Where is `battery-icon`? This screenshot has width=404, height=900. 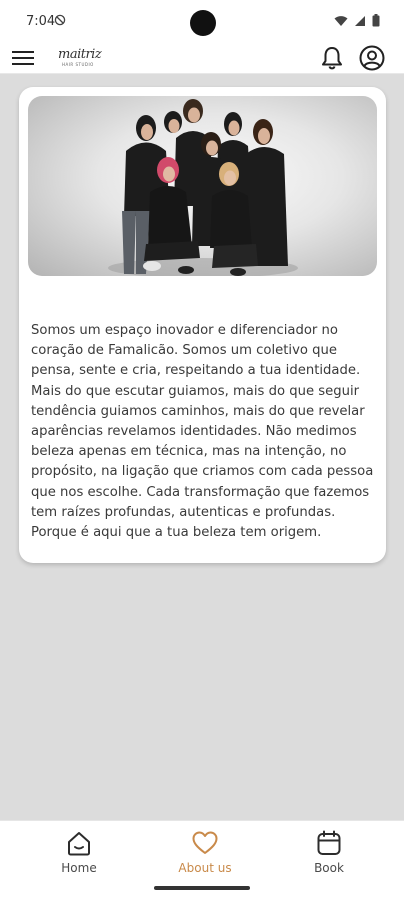 battery-icon is located at coordinates (376, 20).